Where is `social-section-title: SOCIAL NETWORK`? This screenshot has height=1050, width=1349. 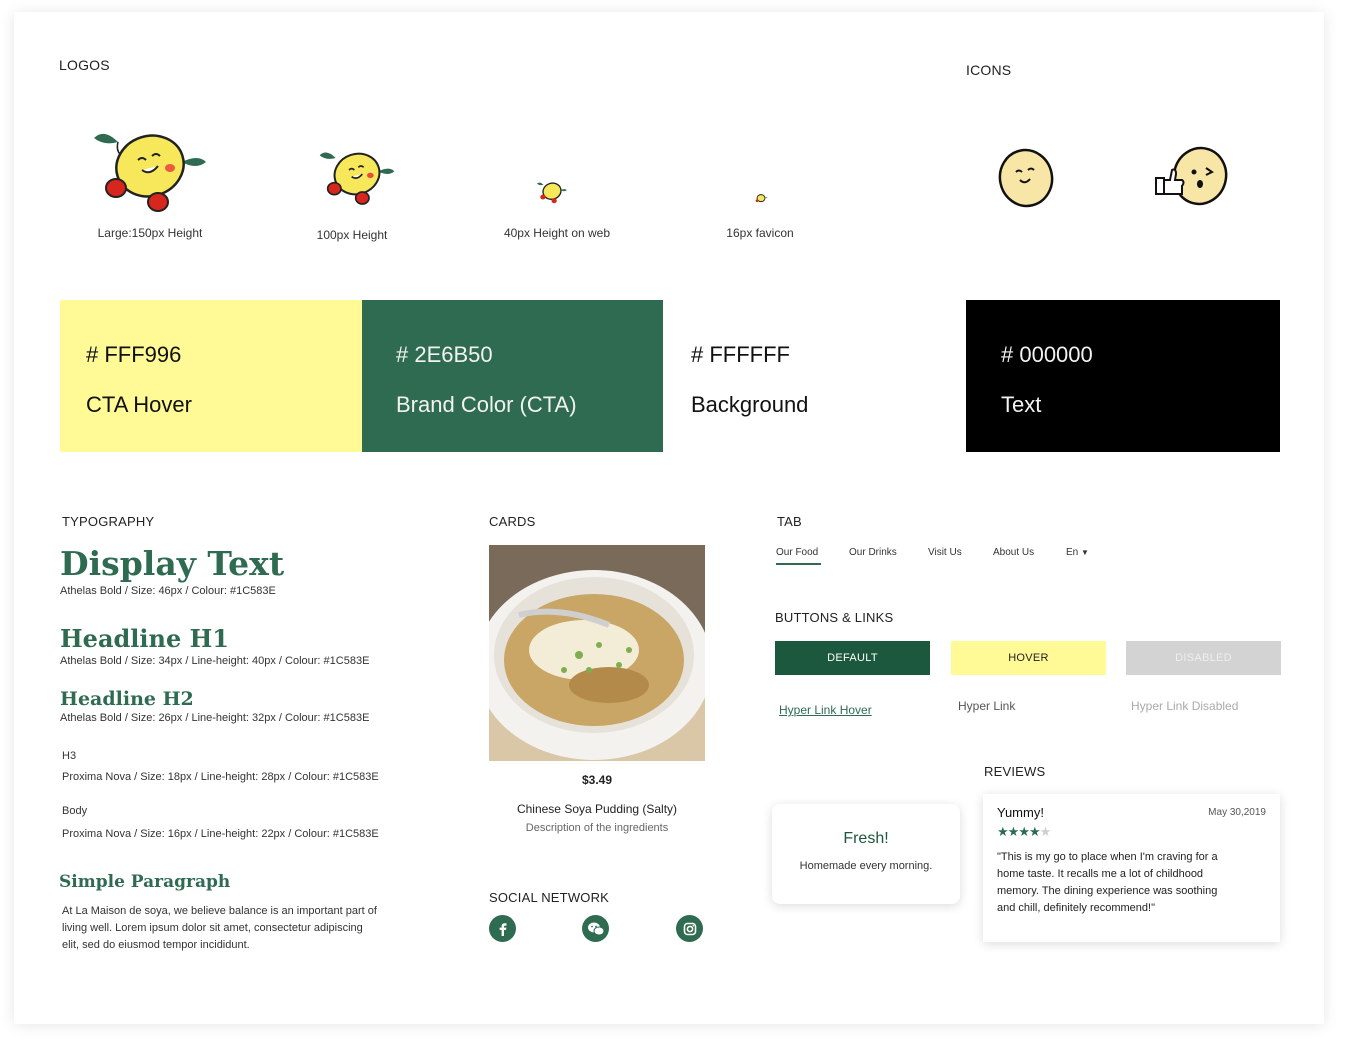 social-section-title: SOCIAL NETWORK is located at coordinates (549, 897).